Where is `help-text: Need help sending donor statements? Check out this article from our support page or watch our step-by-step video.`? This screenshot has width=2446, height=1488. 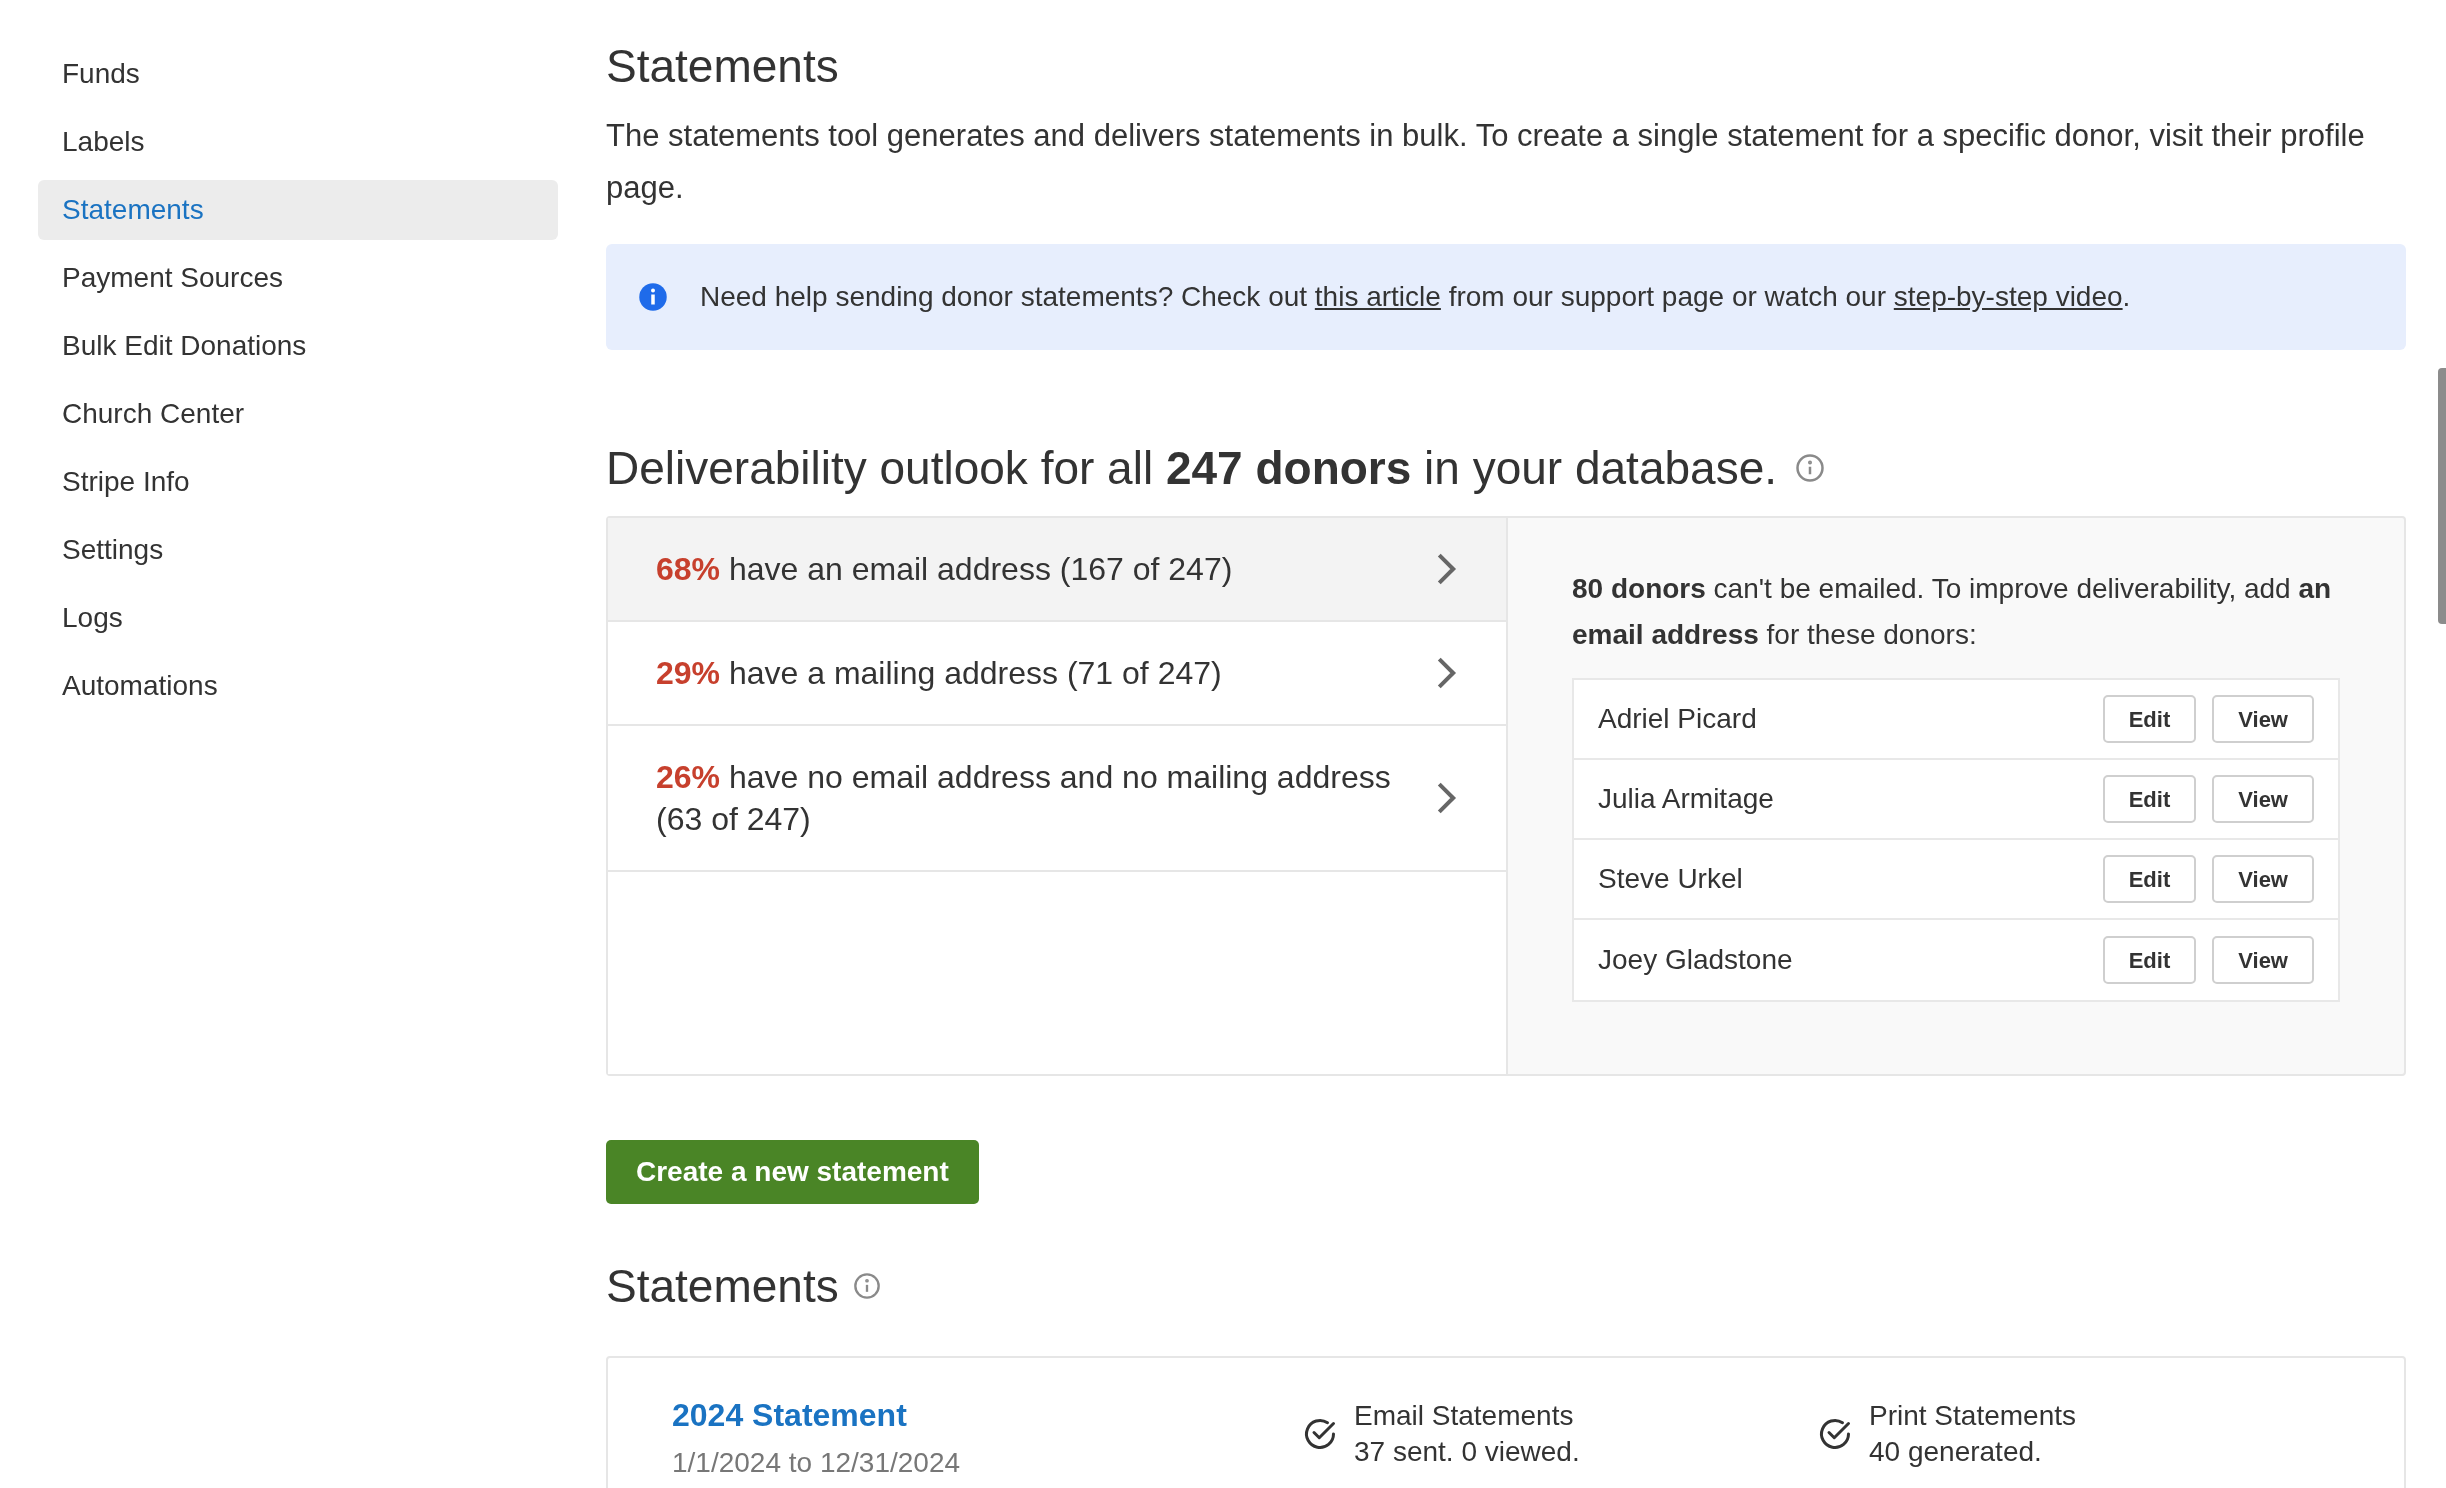
help-text: Need help sending donor statements? Check out this article from our support page or watch our step-by-step video. is located at coordinates (1415, 297).